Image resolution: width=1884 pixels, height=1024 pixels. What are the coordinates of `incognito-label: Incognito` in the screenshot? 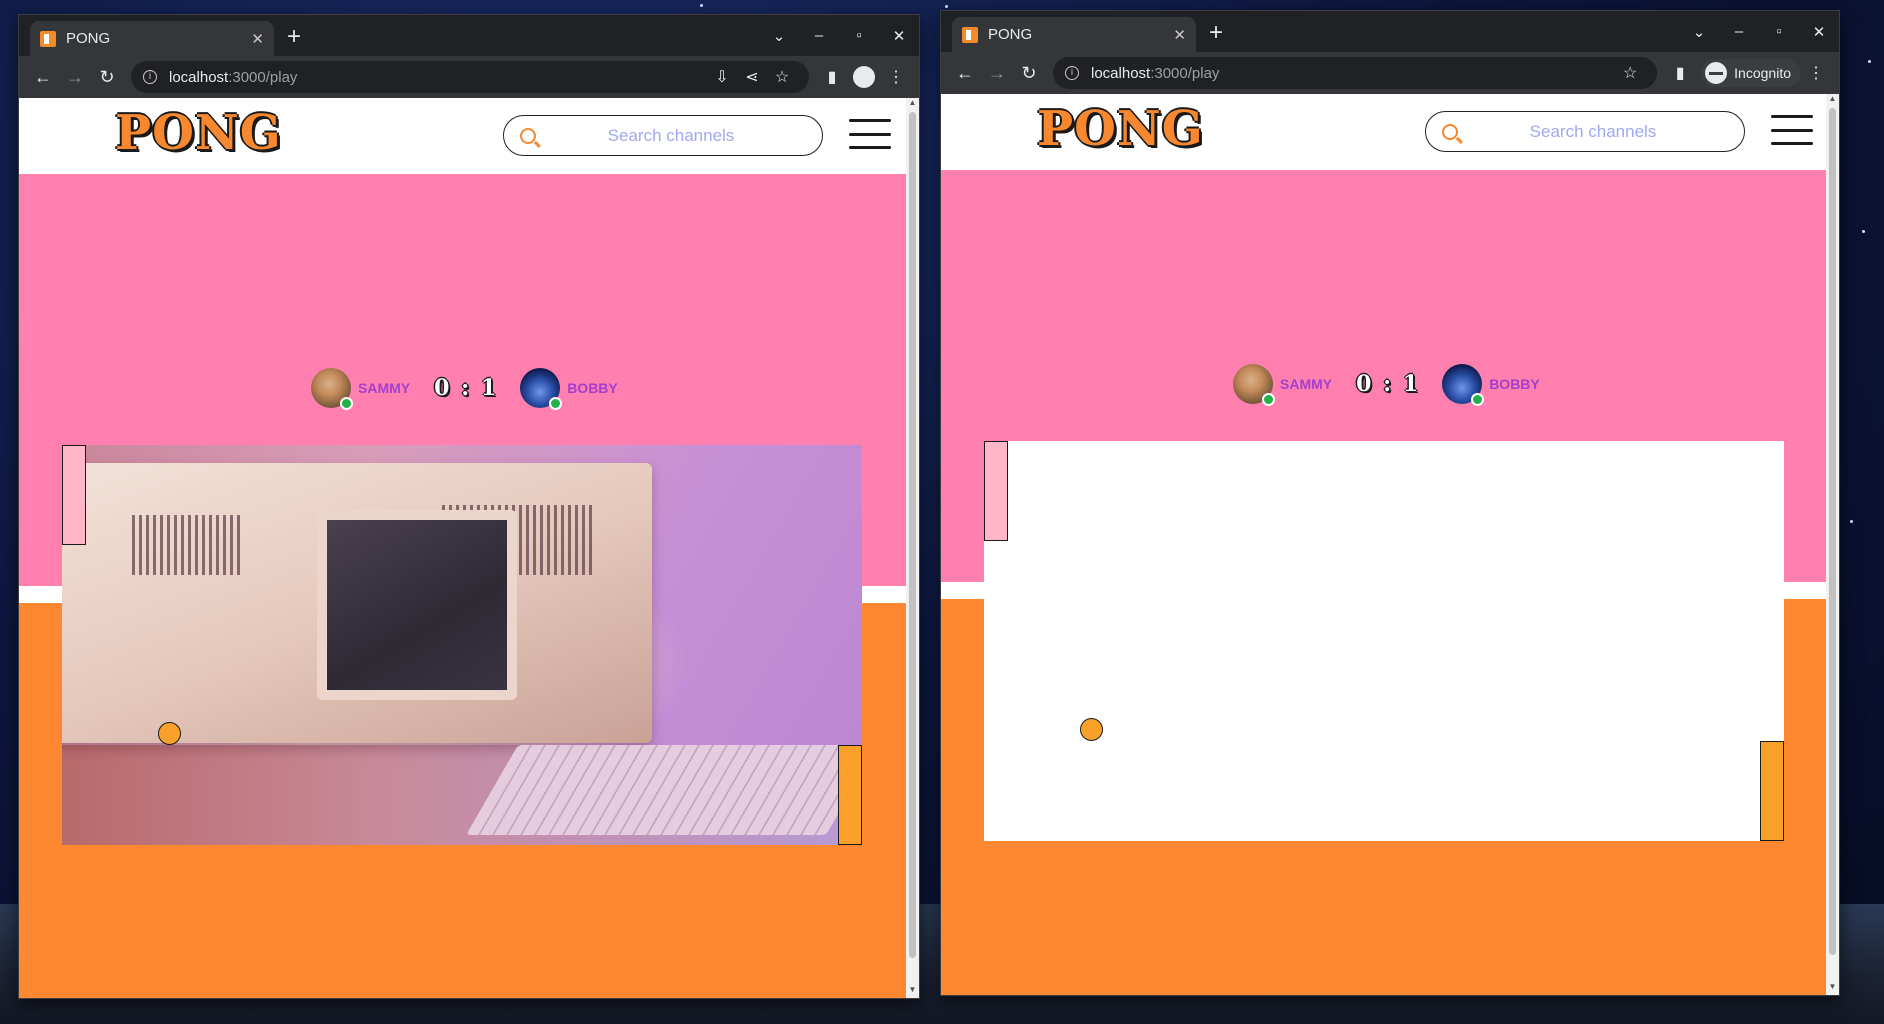 It's located at (1762, 73).